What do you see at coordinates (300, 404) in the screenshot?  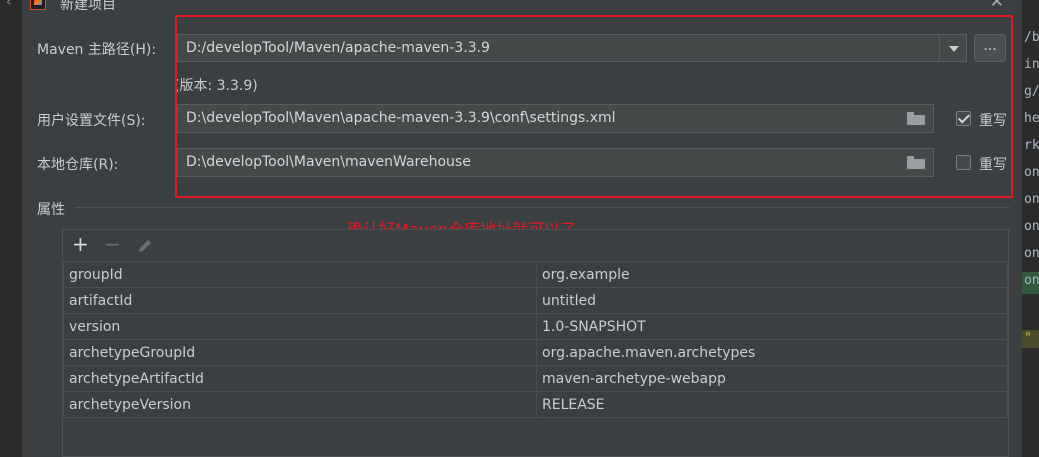 I see `property-key: archetypeVersion` at bounding box center [300, 404].